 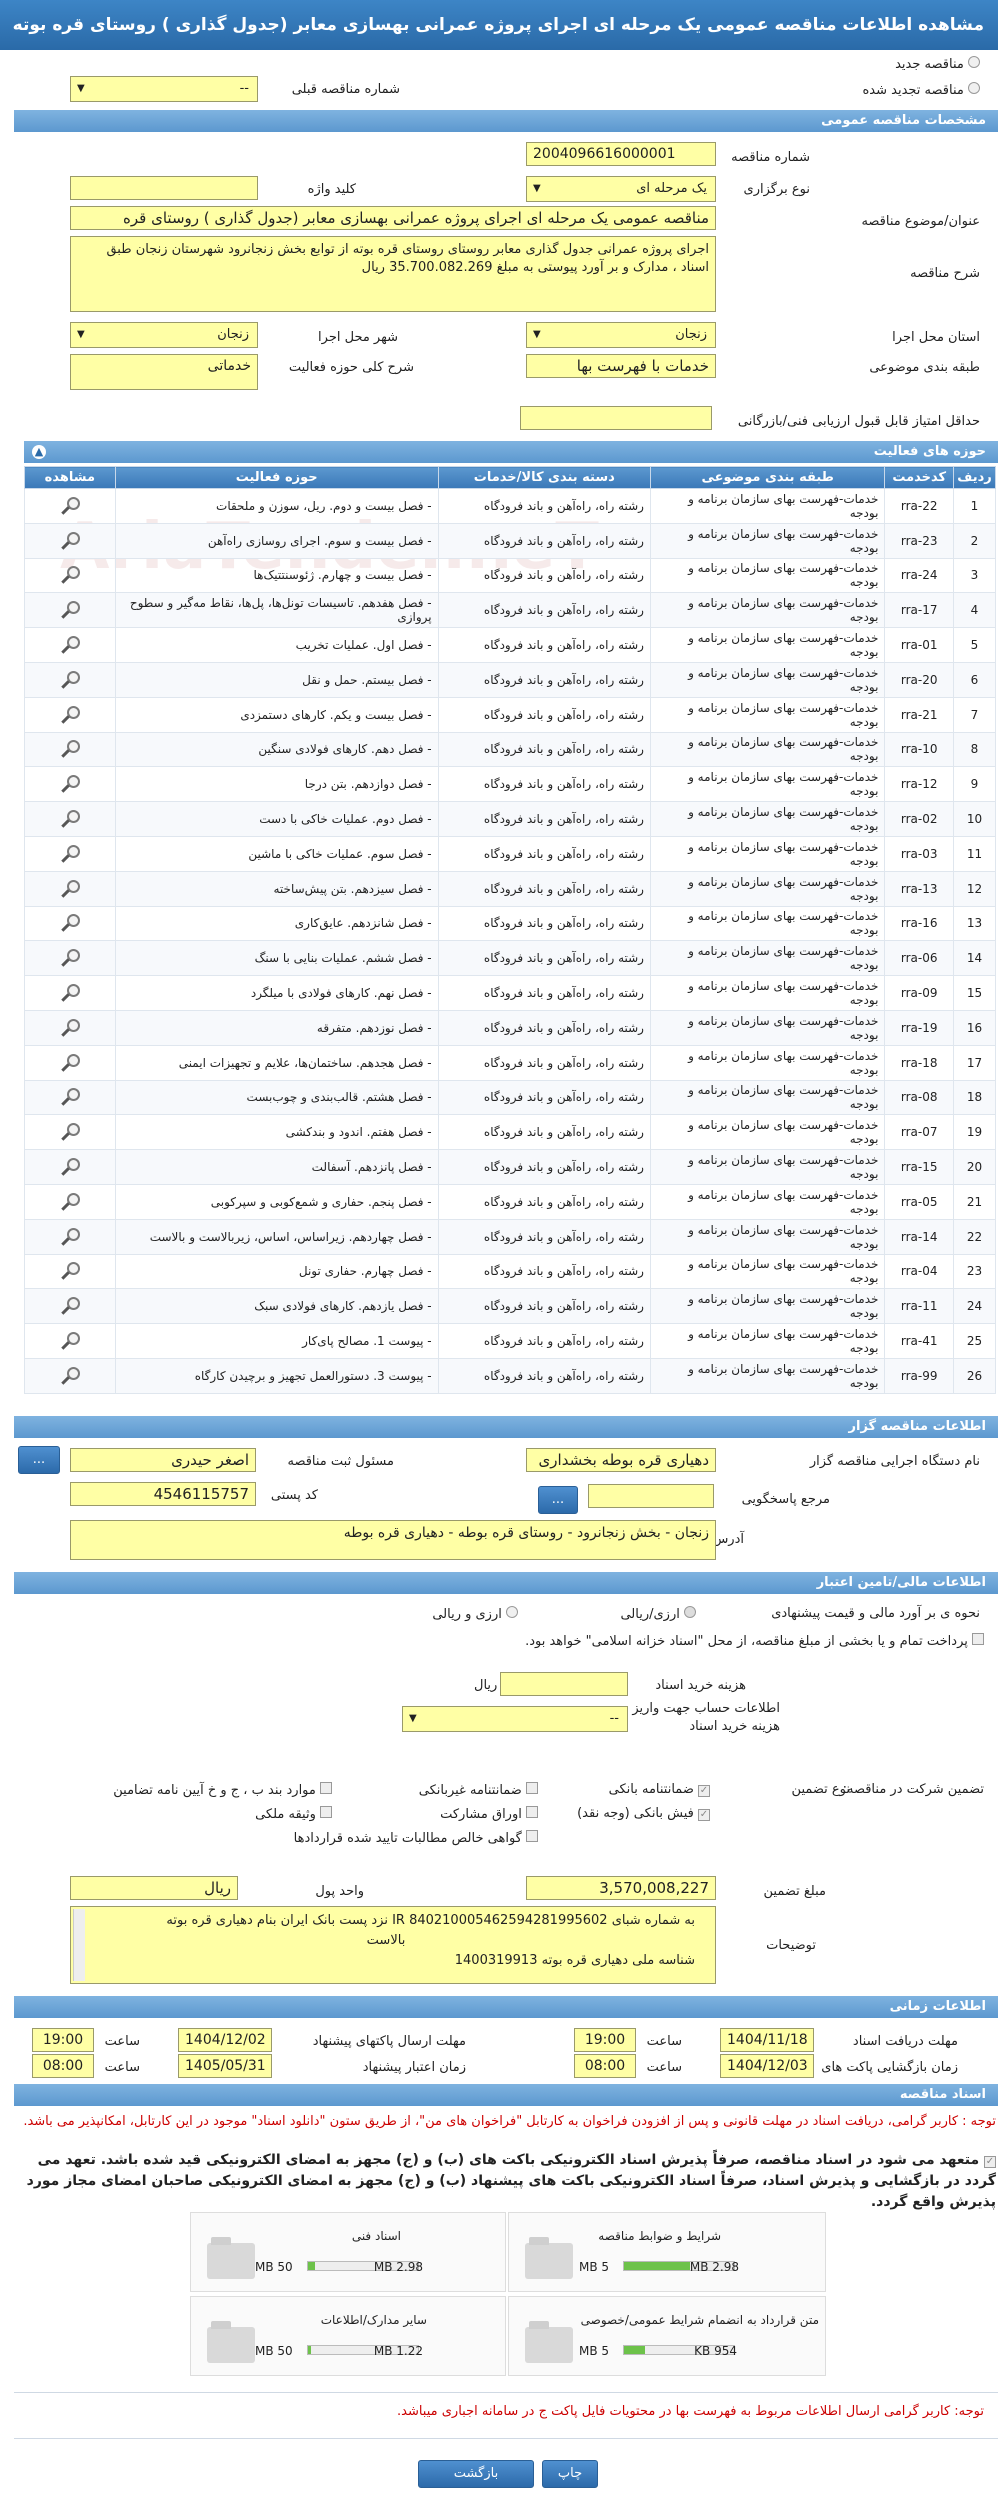 What do you see at coordinates (416, 1838) in the screenshot?
I see `guarantee-claims: گواهی خالص مطالبات تایید شده قراردادها` at bounding box center [416, 1838].